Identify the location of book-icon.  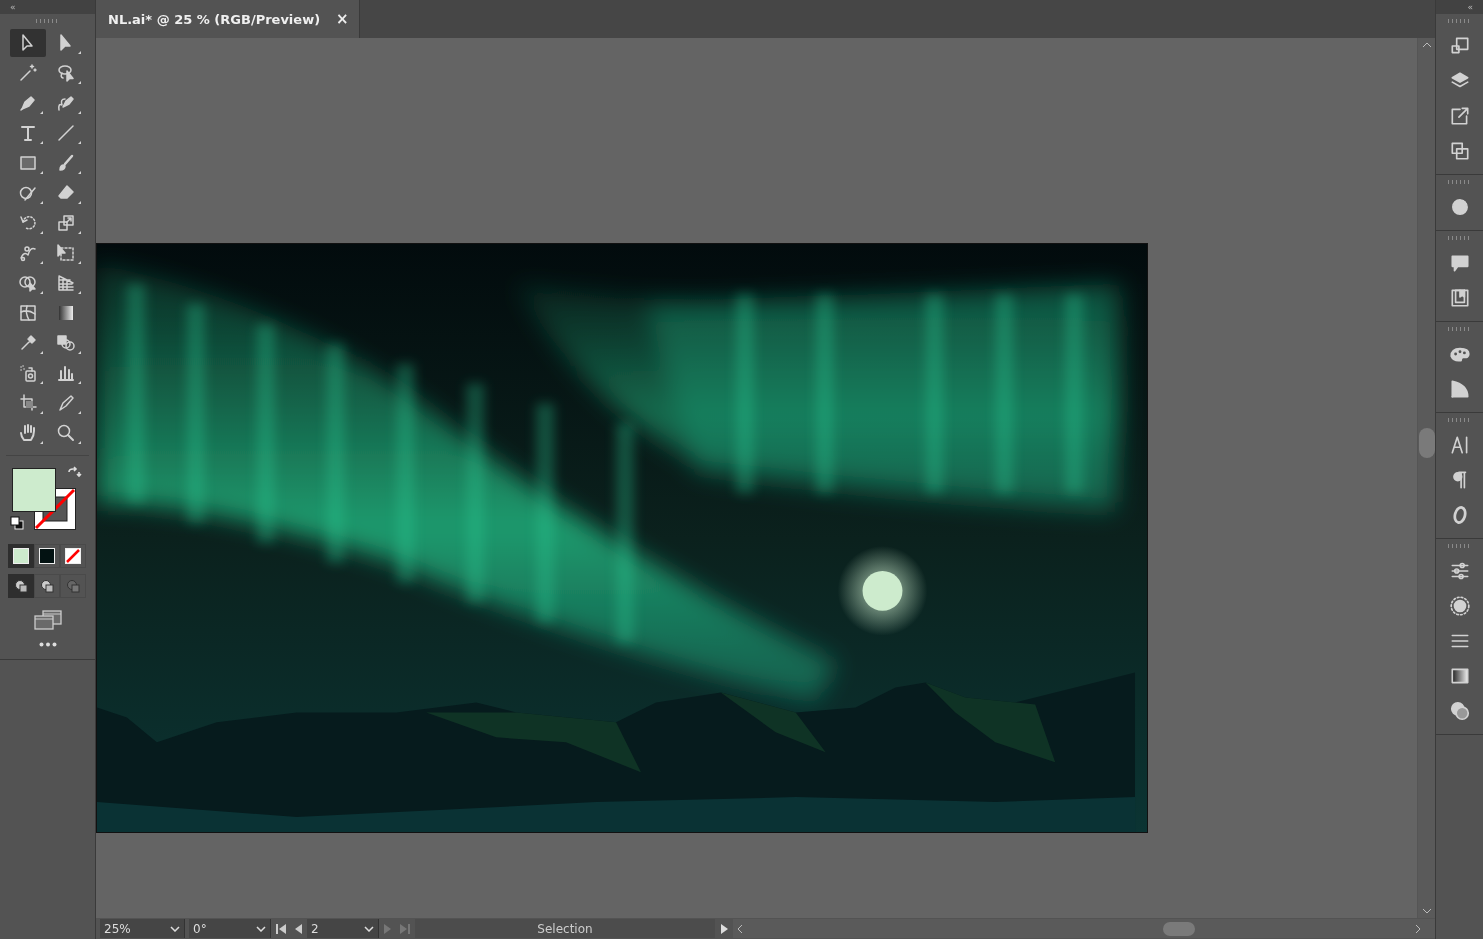
(1459, 297).